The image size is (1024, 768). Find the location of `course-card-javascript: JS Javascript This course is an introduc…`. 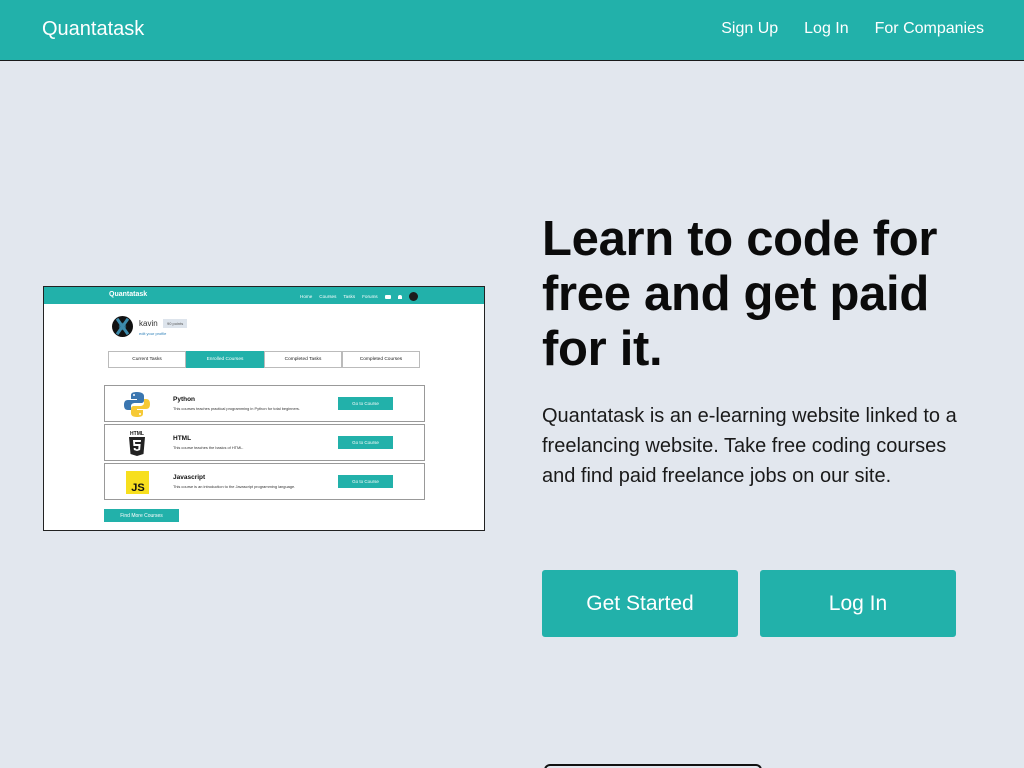

course-card-javascript: JS Javascript This course is an introduc… is located at coordinates (264, 481).